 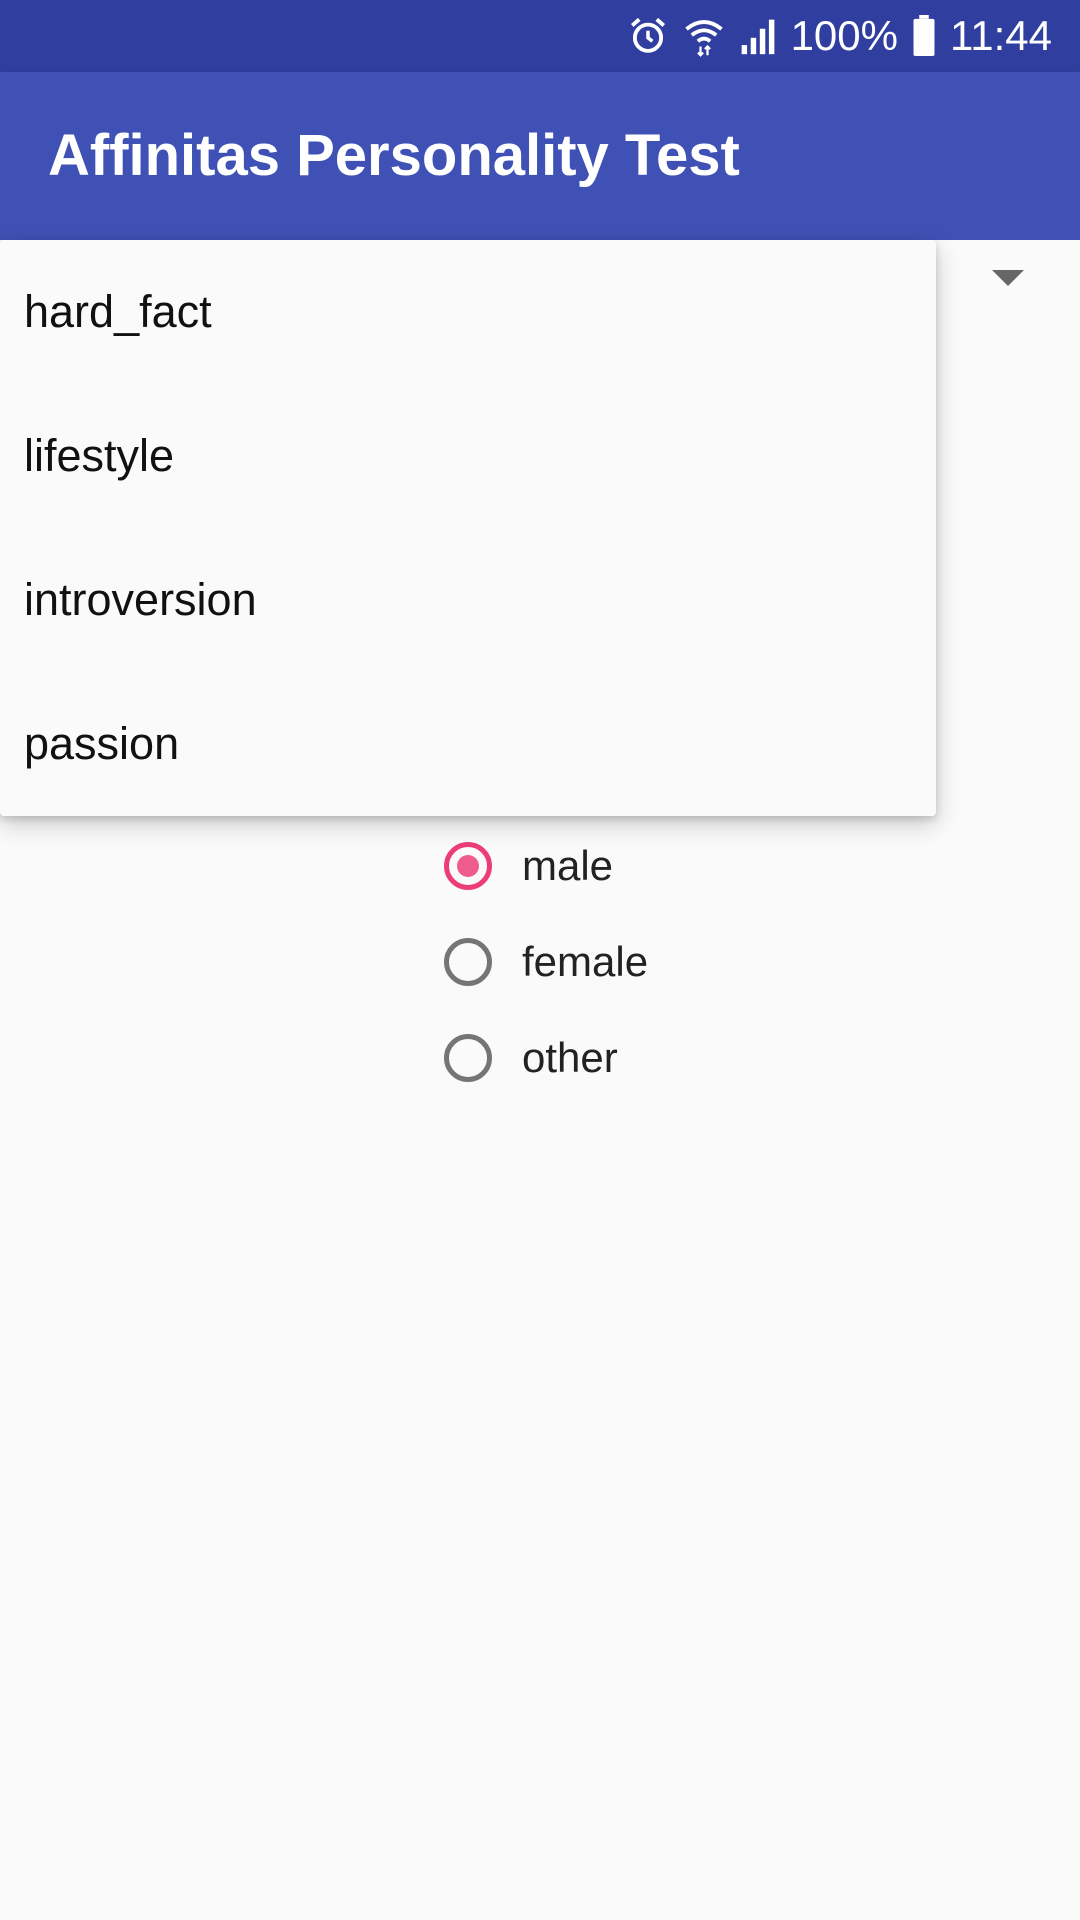 What do you see at coordinates (468, 1058) in the screenshot?
I see `radio-button-other` at bounding box center [468, 1058].